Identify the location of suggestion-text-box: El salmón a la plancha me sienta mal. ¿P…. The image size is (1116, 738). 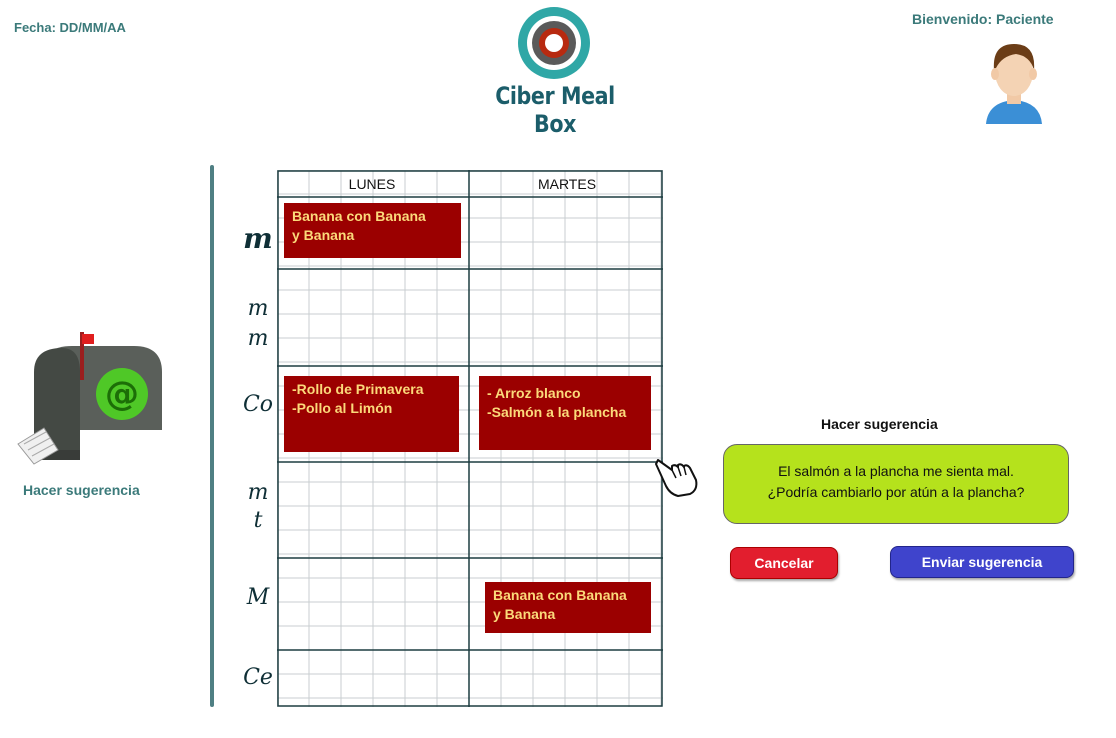
(896, 484).